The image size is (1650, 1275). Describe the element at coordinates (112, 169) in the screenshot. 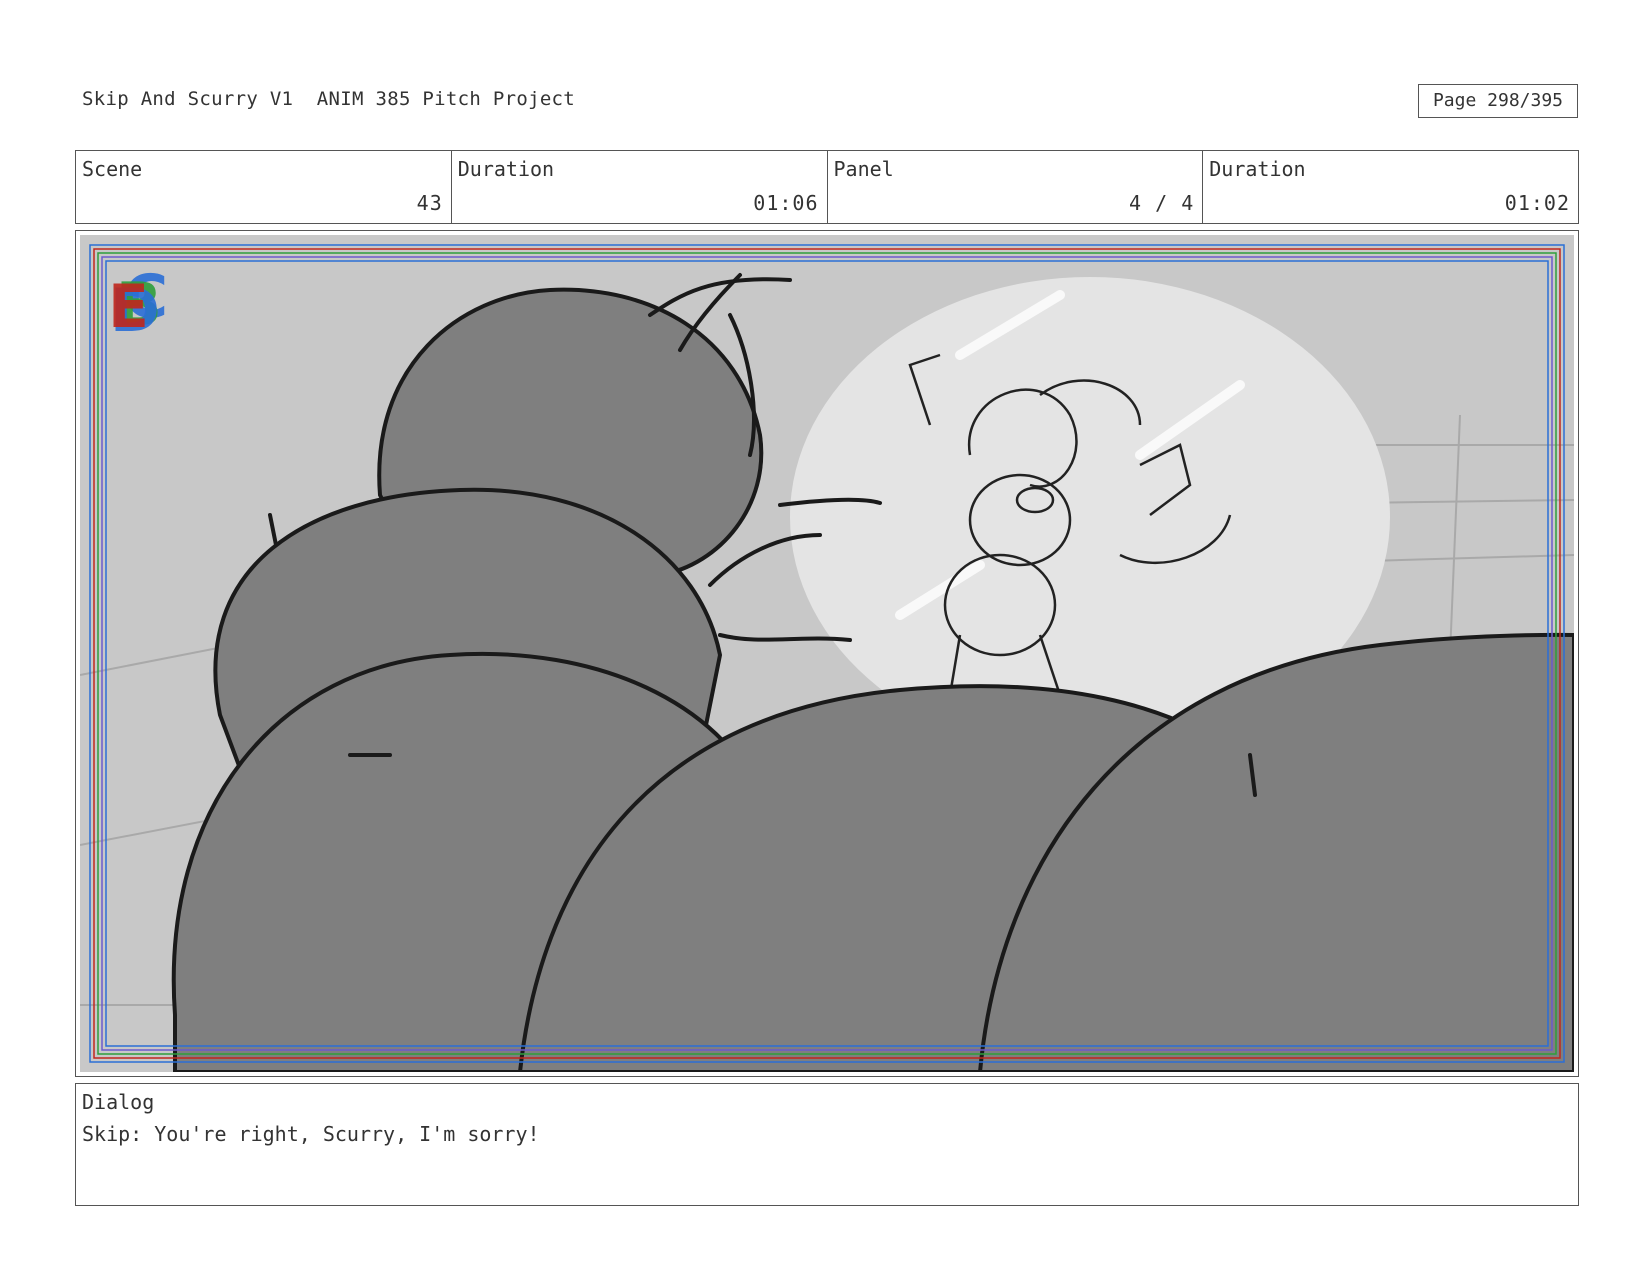

I see `scene-label: Scene` at that location.